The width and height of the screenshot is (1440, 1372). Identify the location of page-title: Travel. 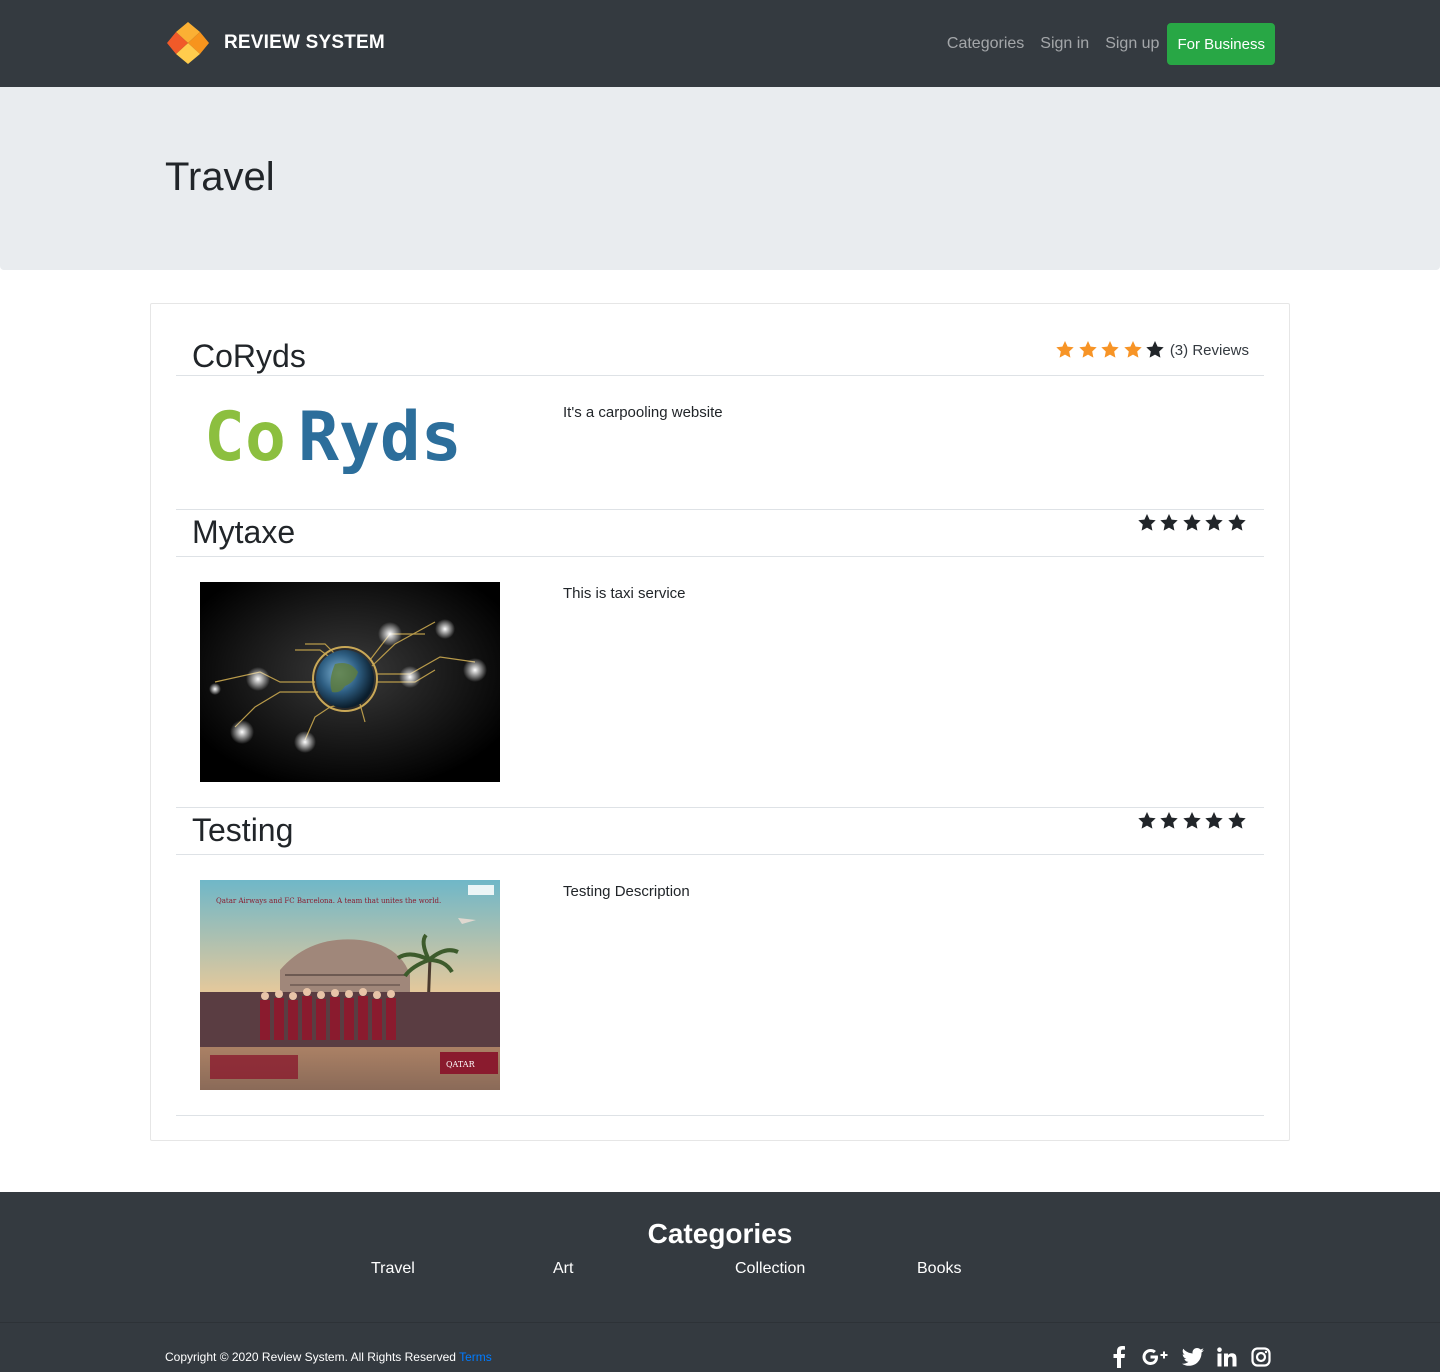
(220, 177).